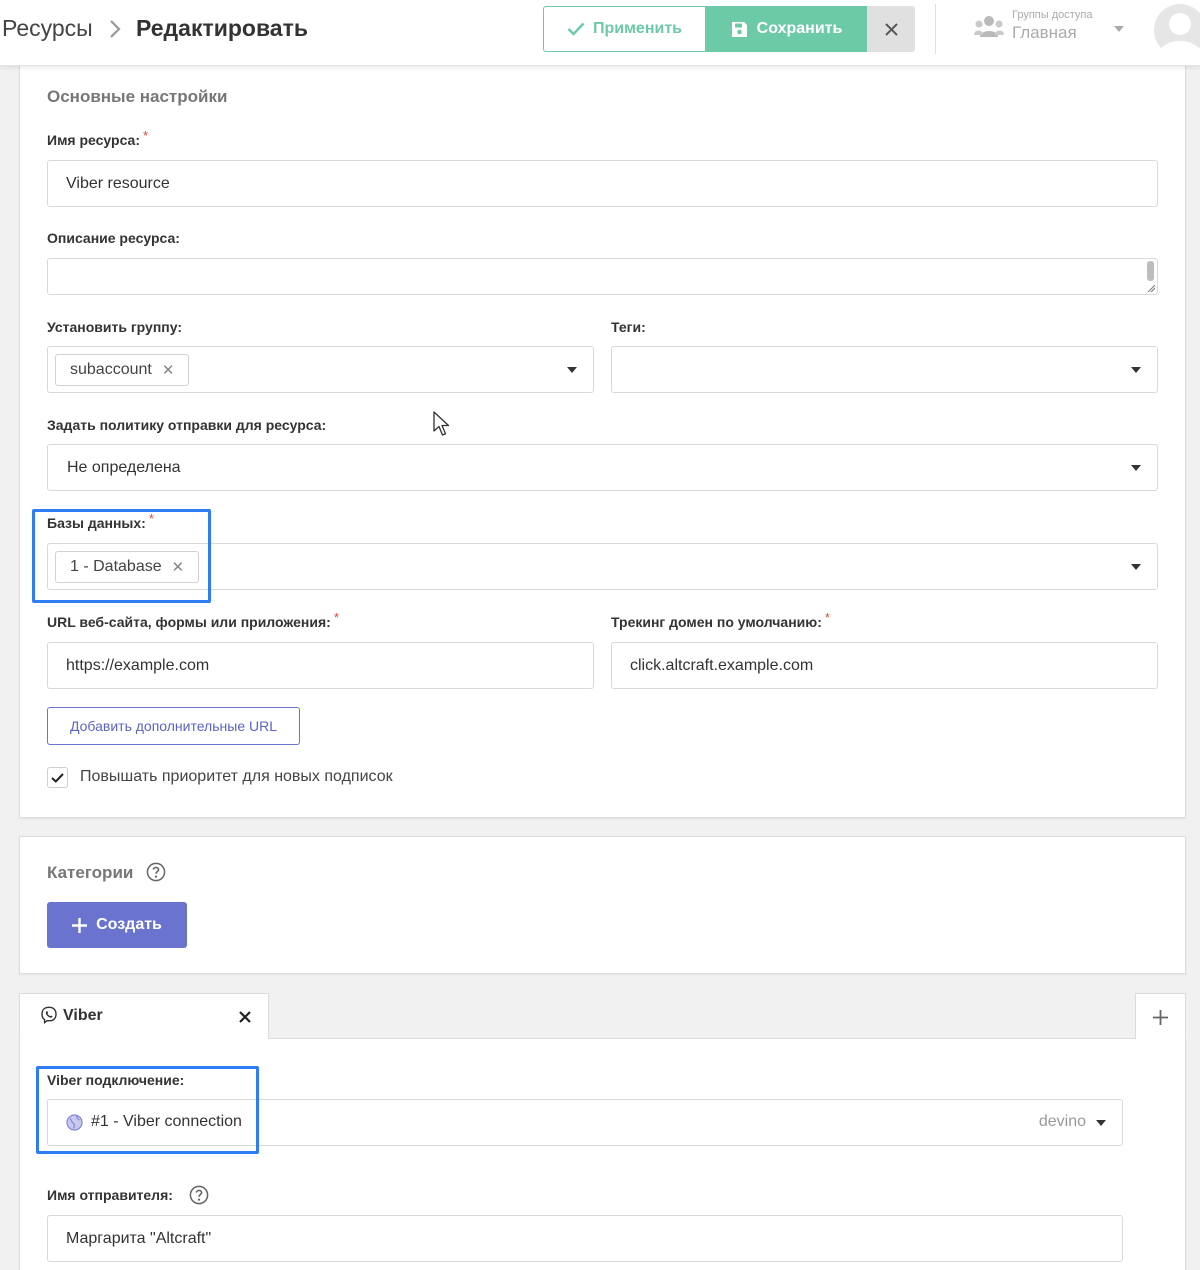  Describe the element at coordinates (585, 1238) in the screenshot. I see `sender-name-input: Маргарита "Altcraft"` at that location.